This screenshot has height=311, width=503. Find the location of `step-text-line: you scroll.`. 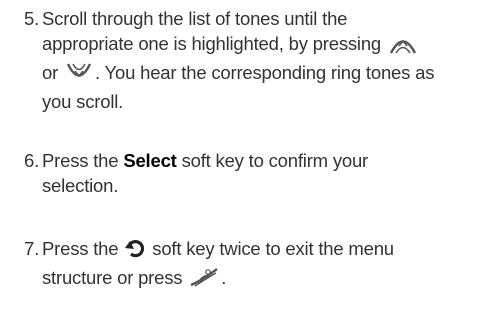

step-text-line: you scroll. is located at coordinates (83, 101).